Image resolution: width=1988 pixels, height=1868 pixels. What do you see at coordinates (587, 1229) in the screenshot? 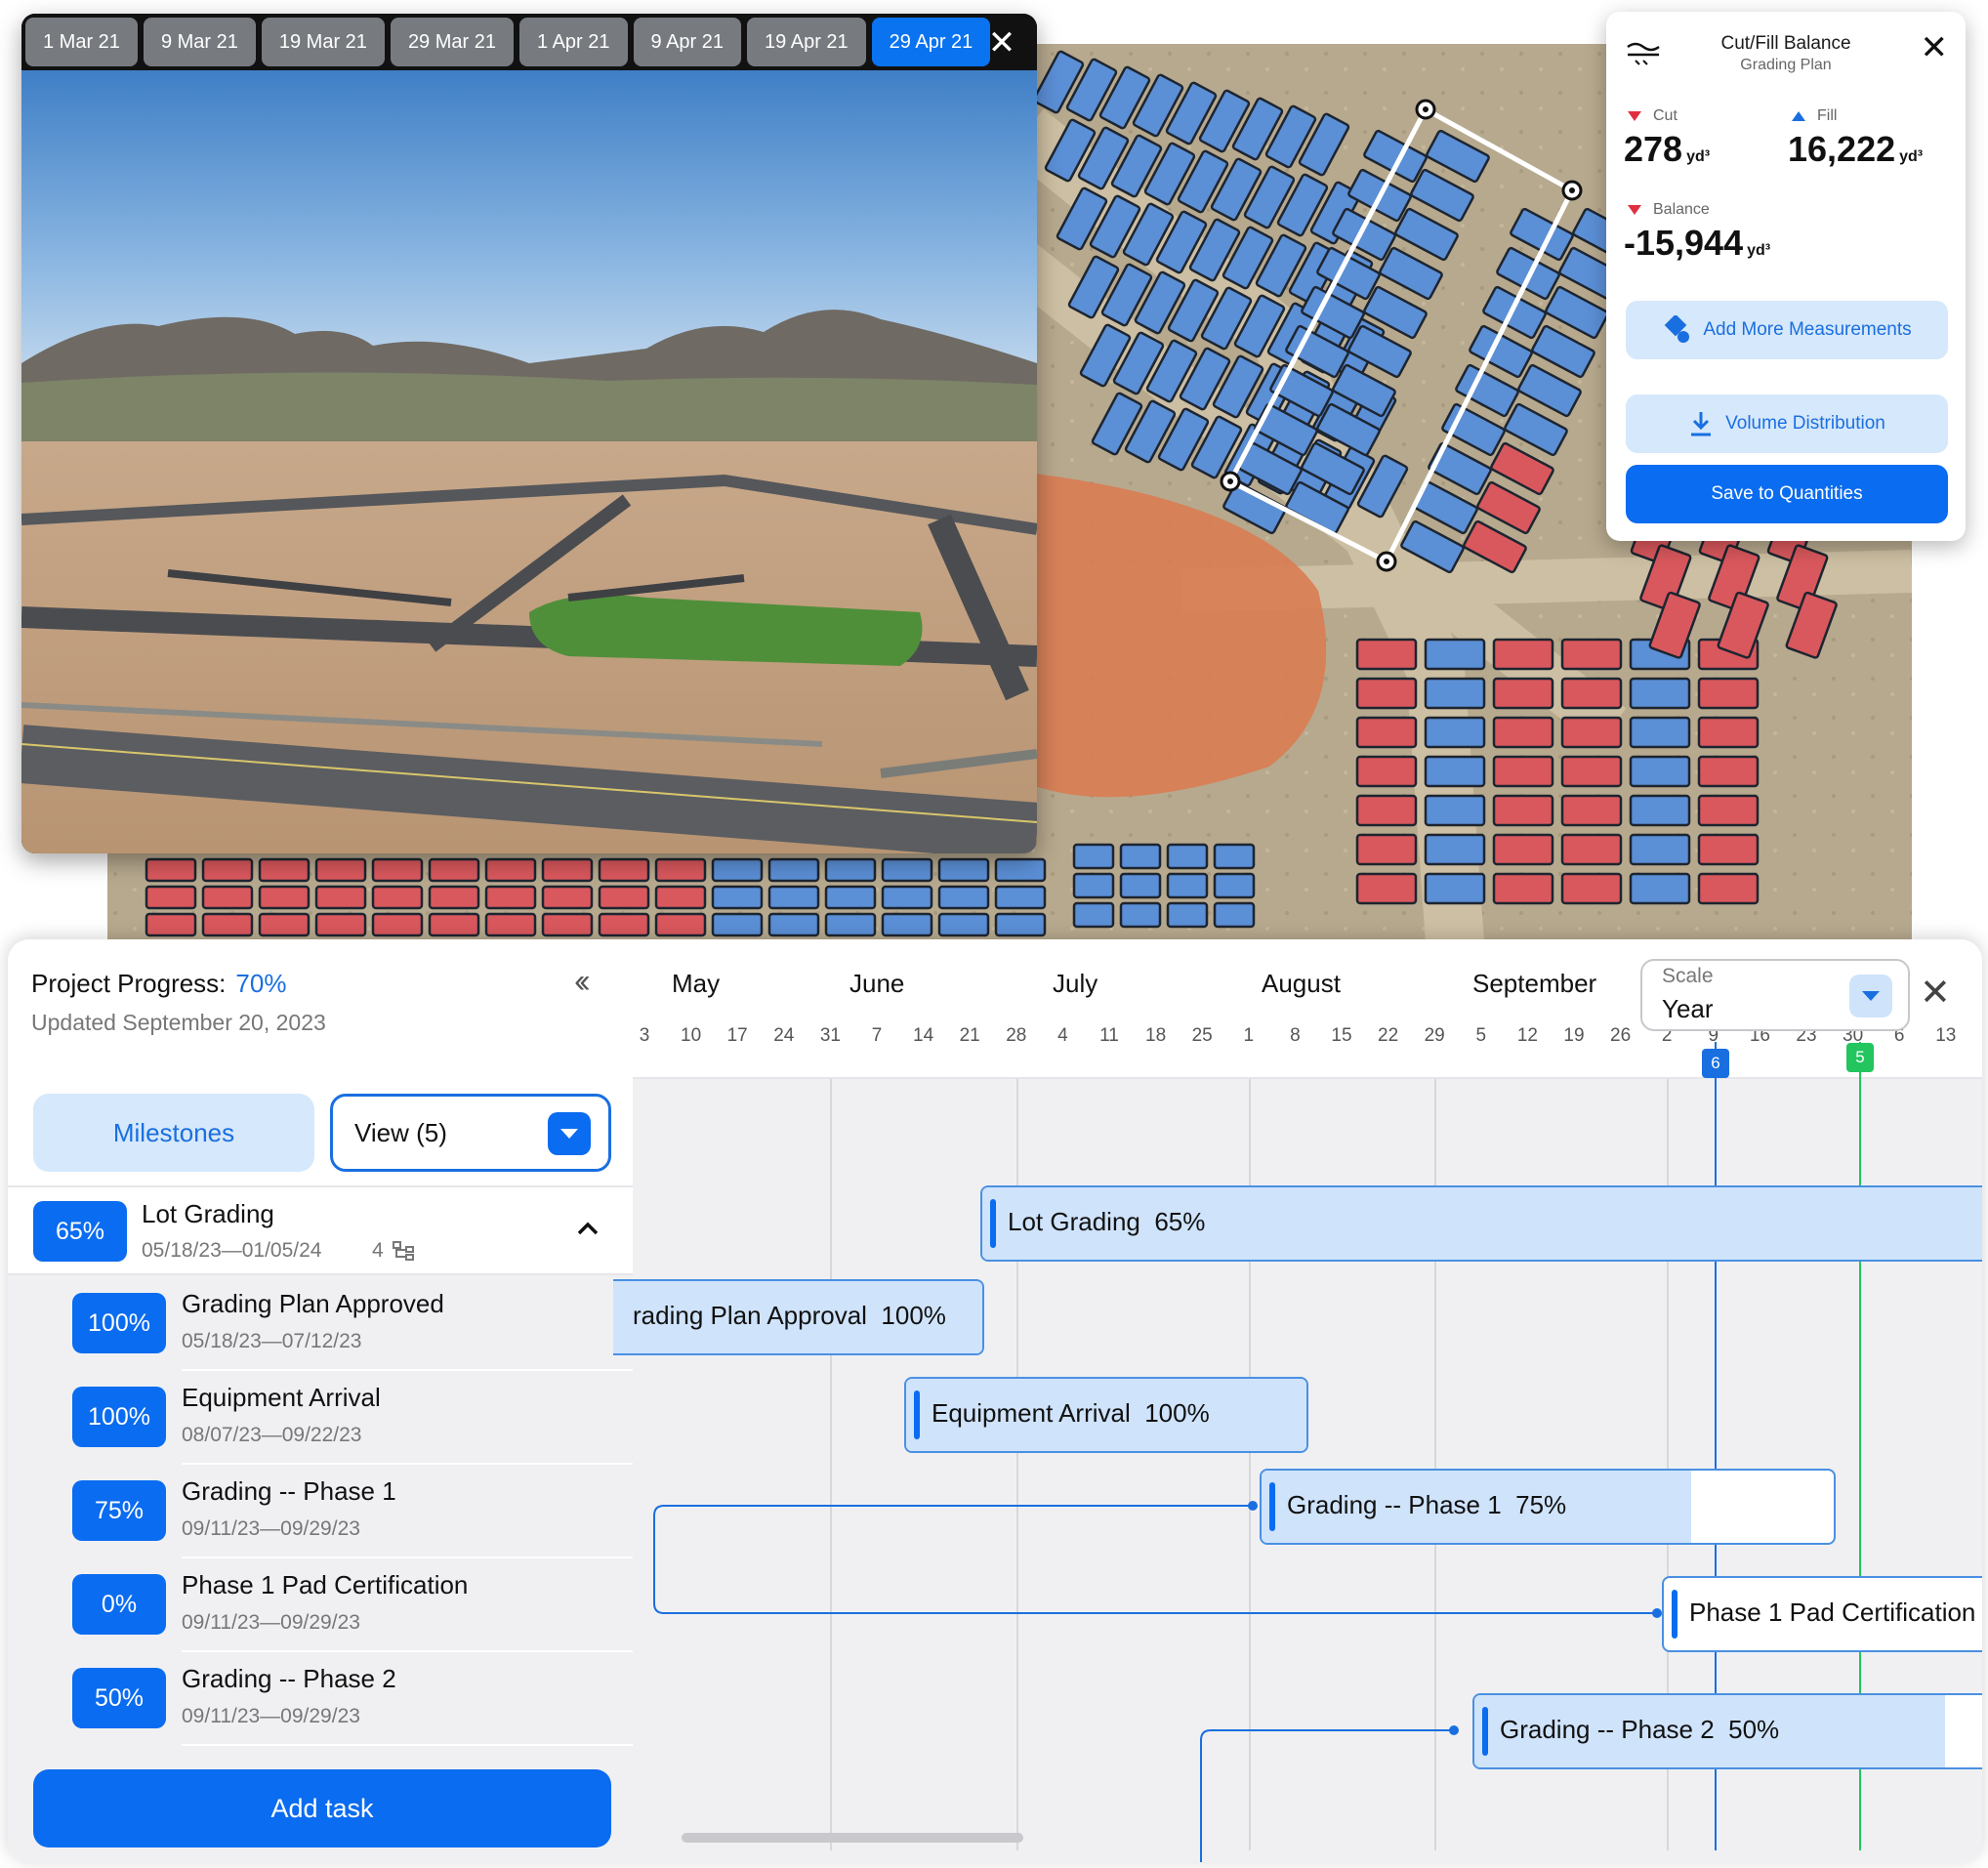
I see `chevron-up-icon` at bounding box center [587, 1229].